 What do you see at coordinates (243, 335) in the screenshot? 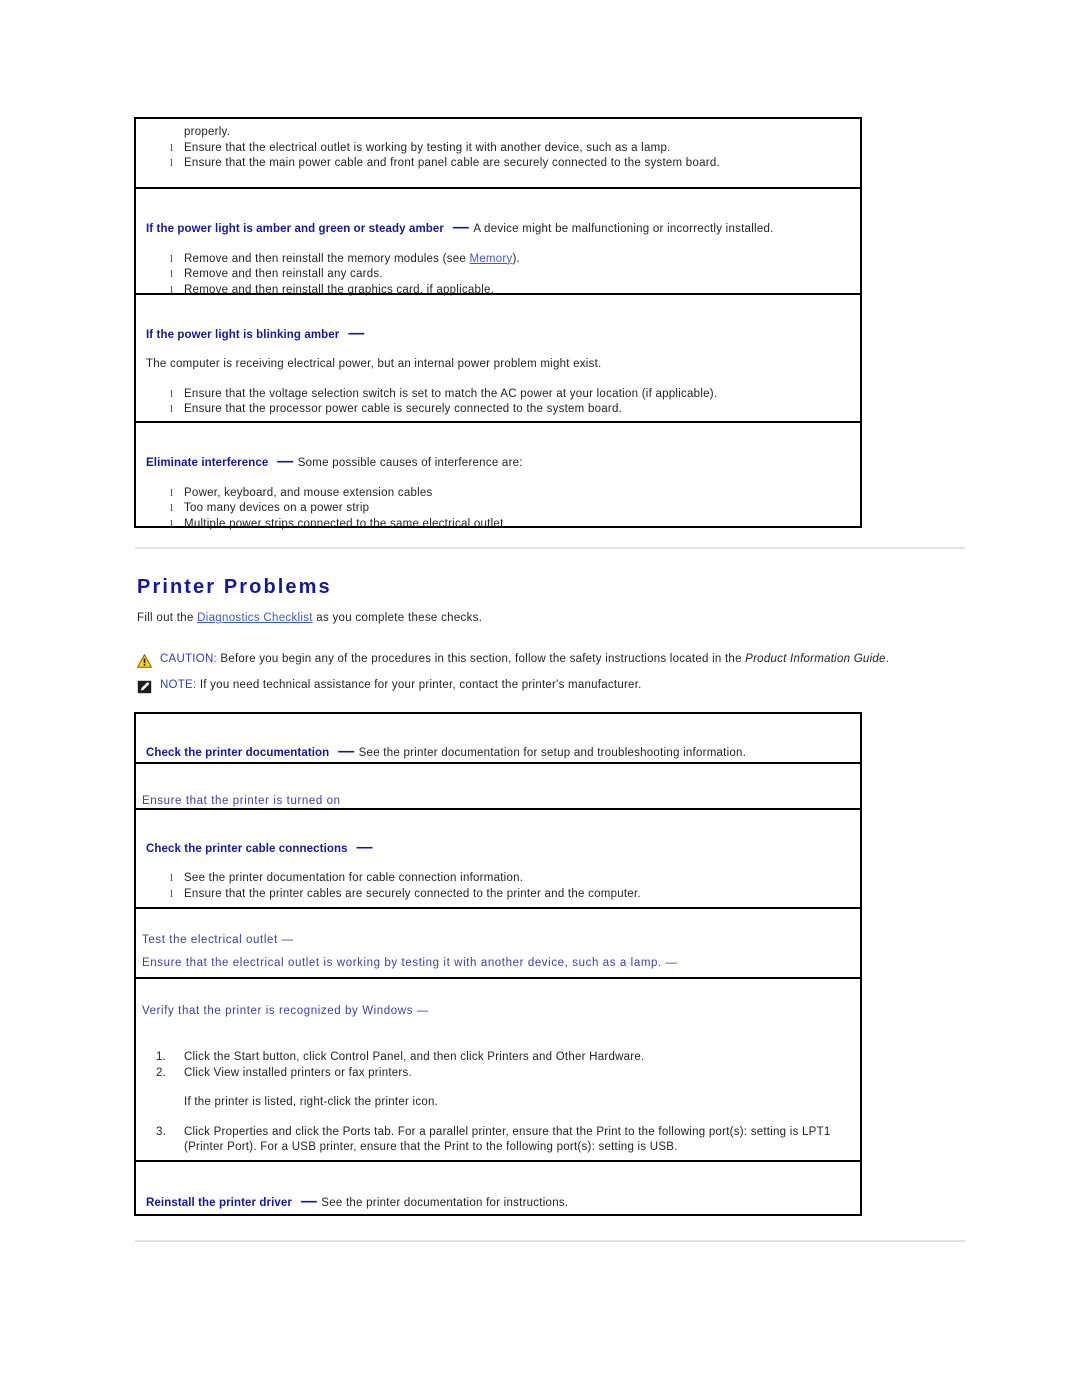
I see `blinking-amber-title: If the power light is blinking amber` at bounding box center [243, 335].